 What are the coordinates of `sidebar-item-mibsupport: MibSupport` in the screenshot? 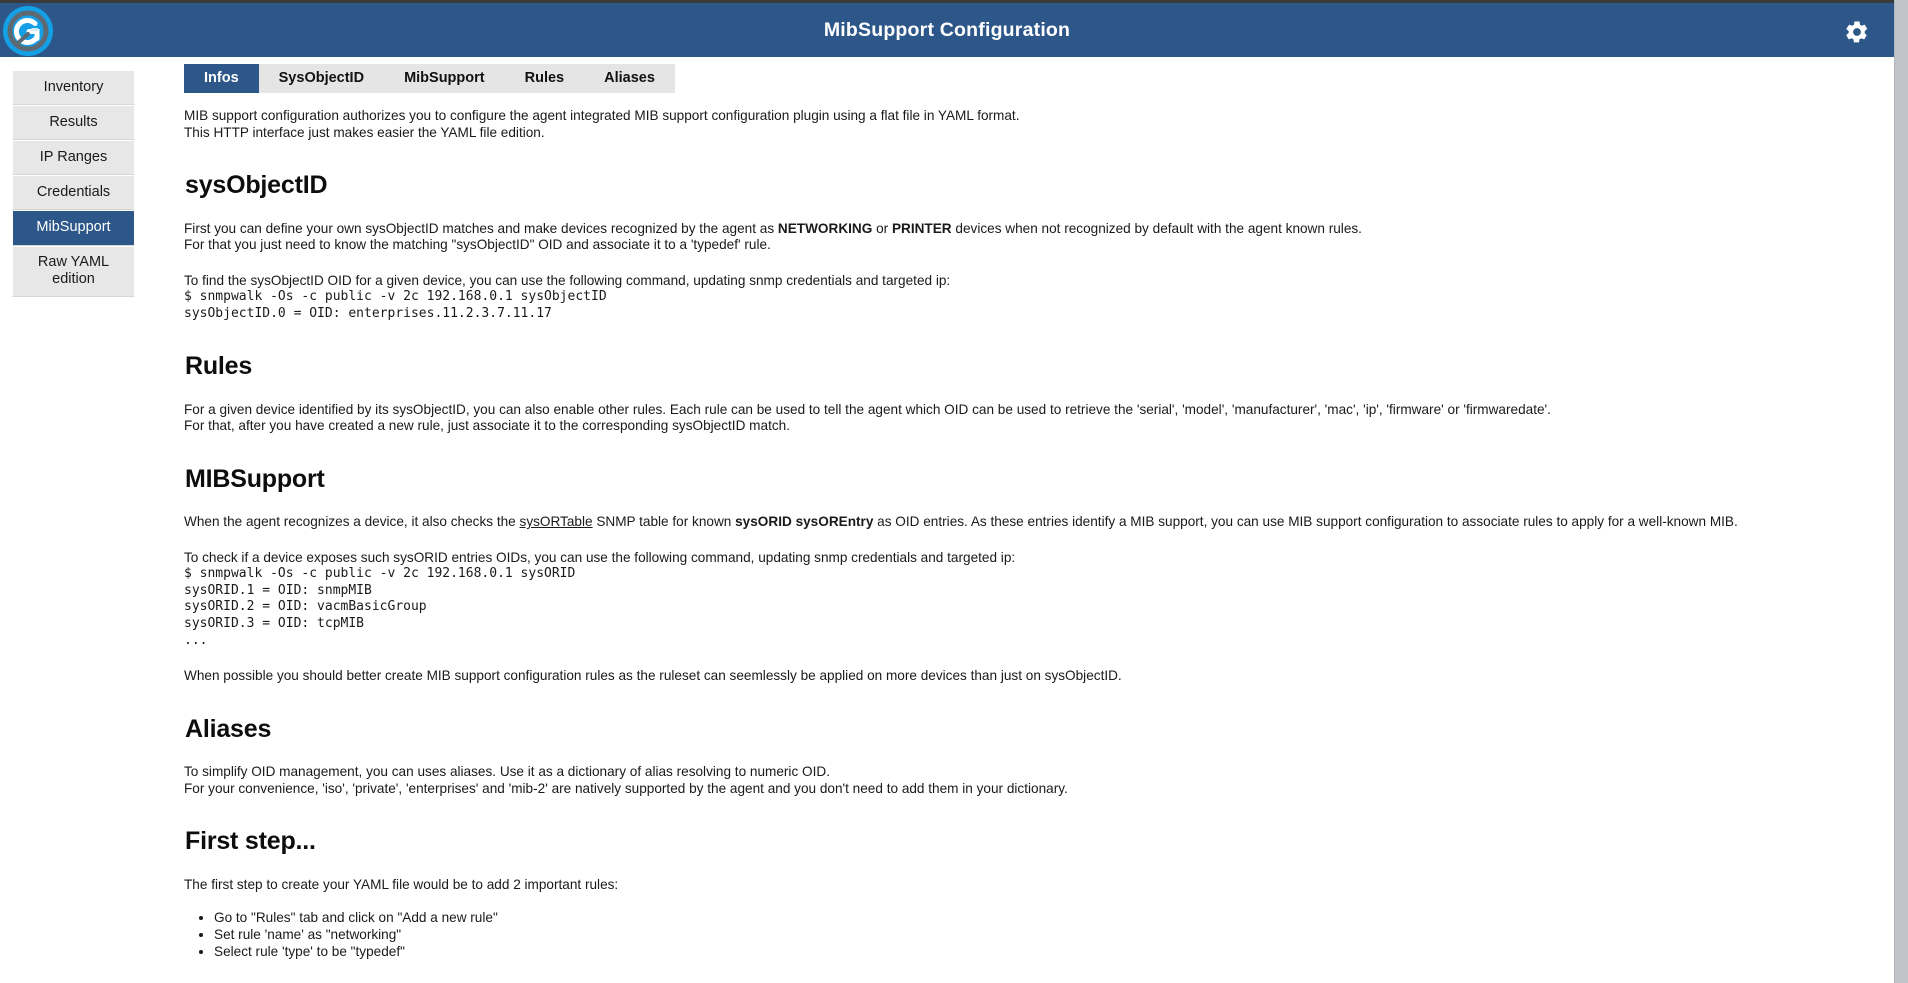 It's located at (73, 228).